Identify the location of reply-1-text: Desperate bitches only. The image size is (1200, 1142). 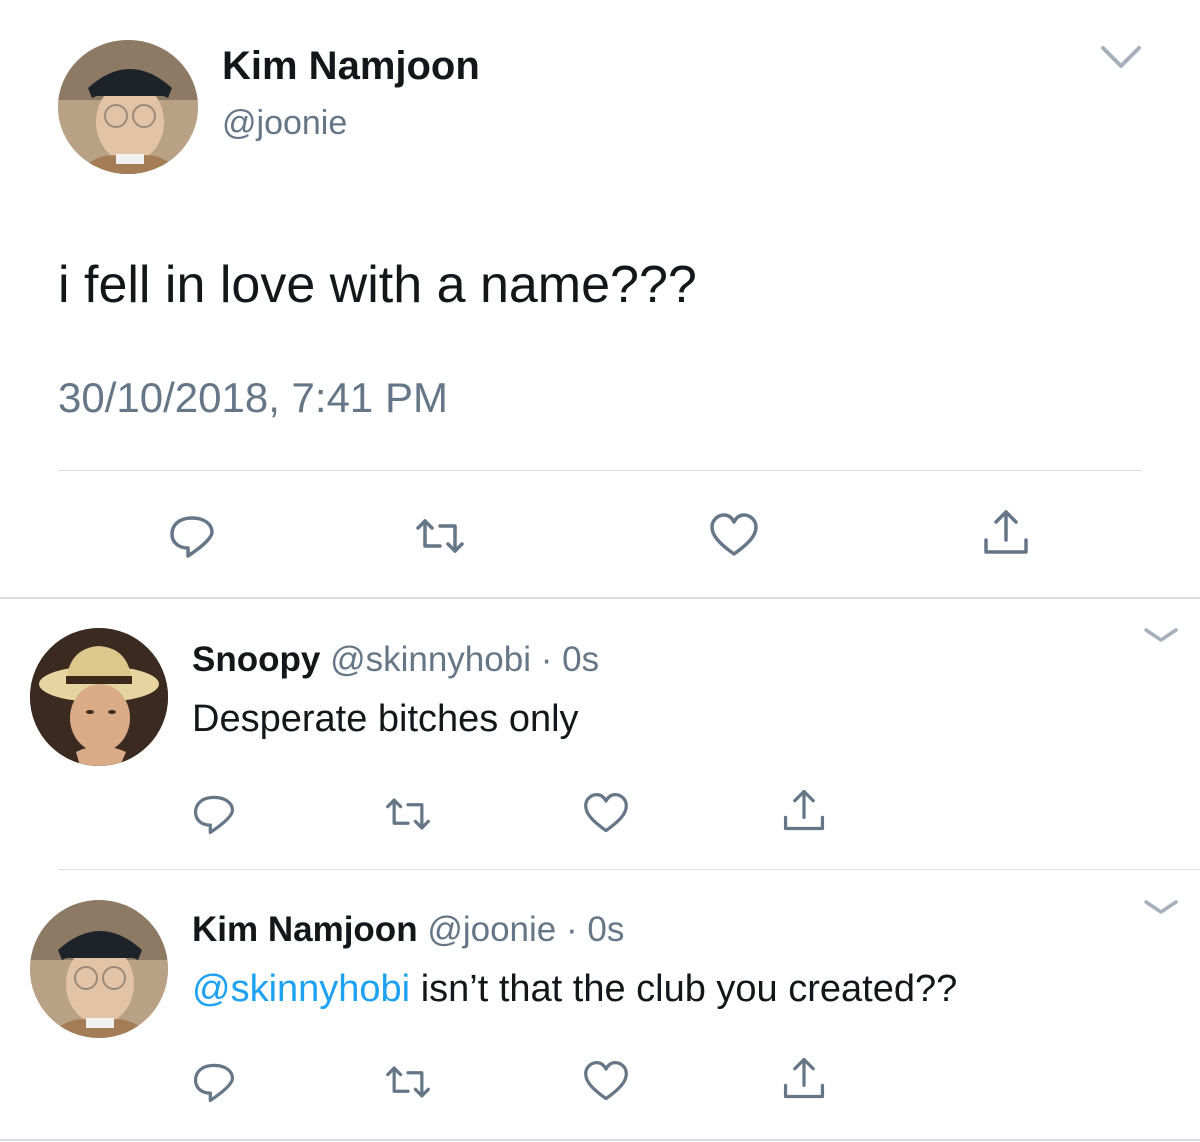
(385, 719).